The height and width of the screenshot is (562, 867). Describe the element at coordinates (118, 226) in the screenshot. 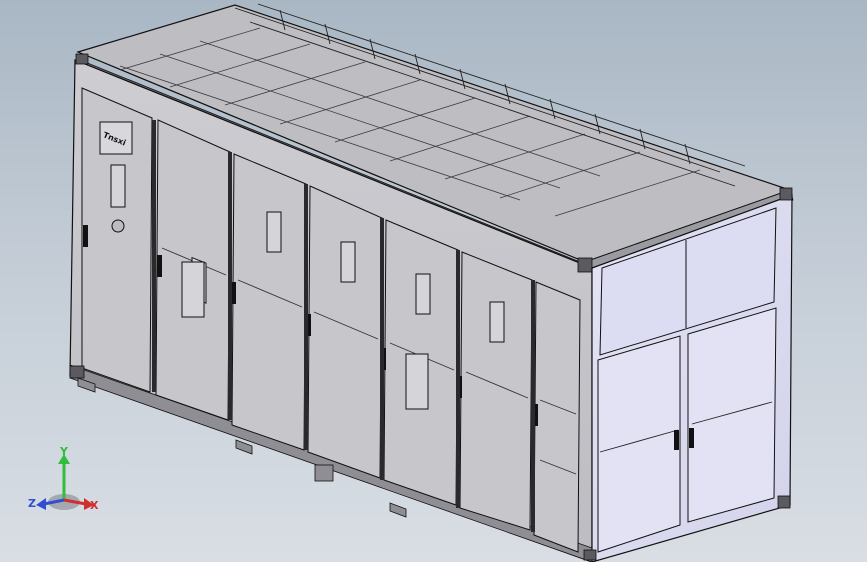

I see `circular-vent` at that location.